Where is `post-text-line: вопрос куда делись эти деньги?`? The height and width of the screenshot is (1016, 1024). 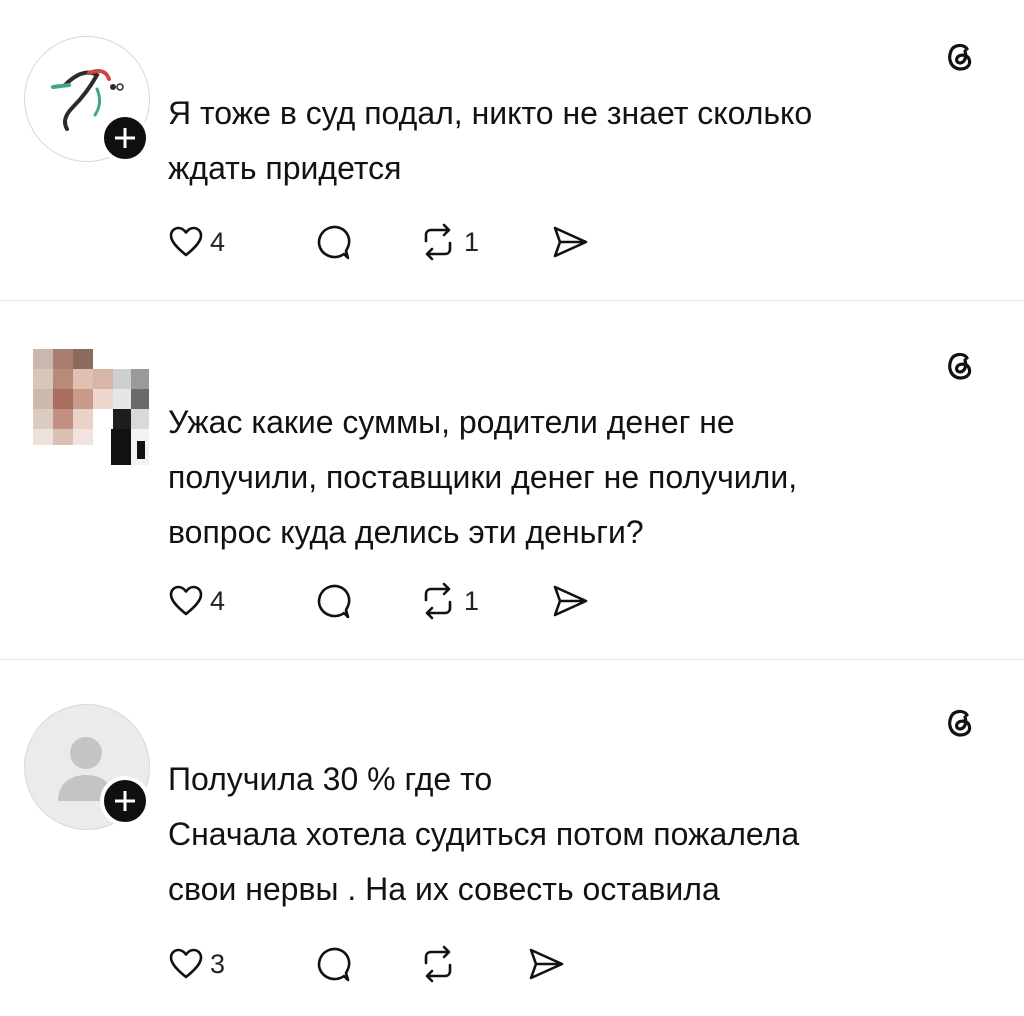
post-text-line: вопрос куда делись эти деньги? is located at coordinates (406, 532).